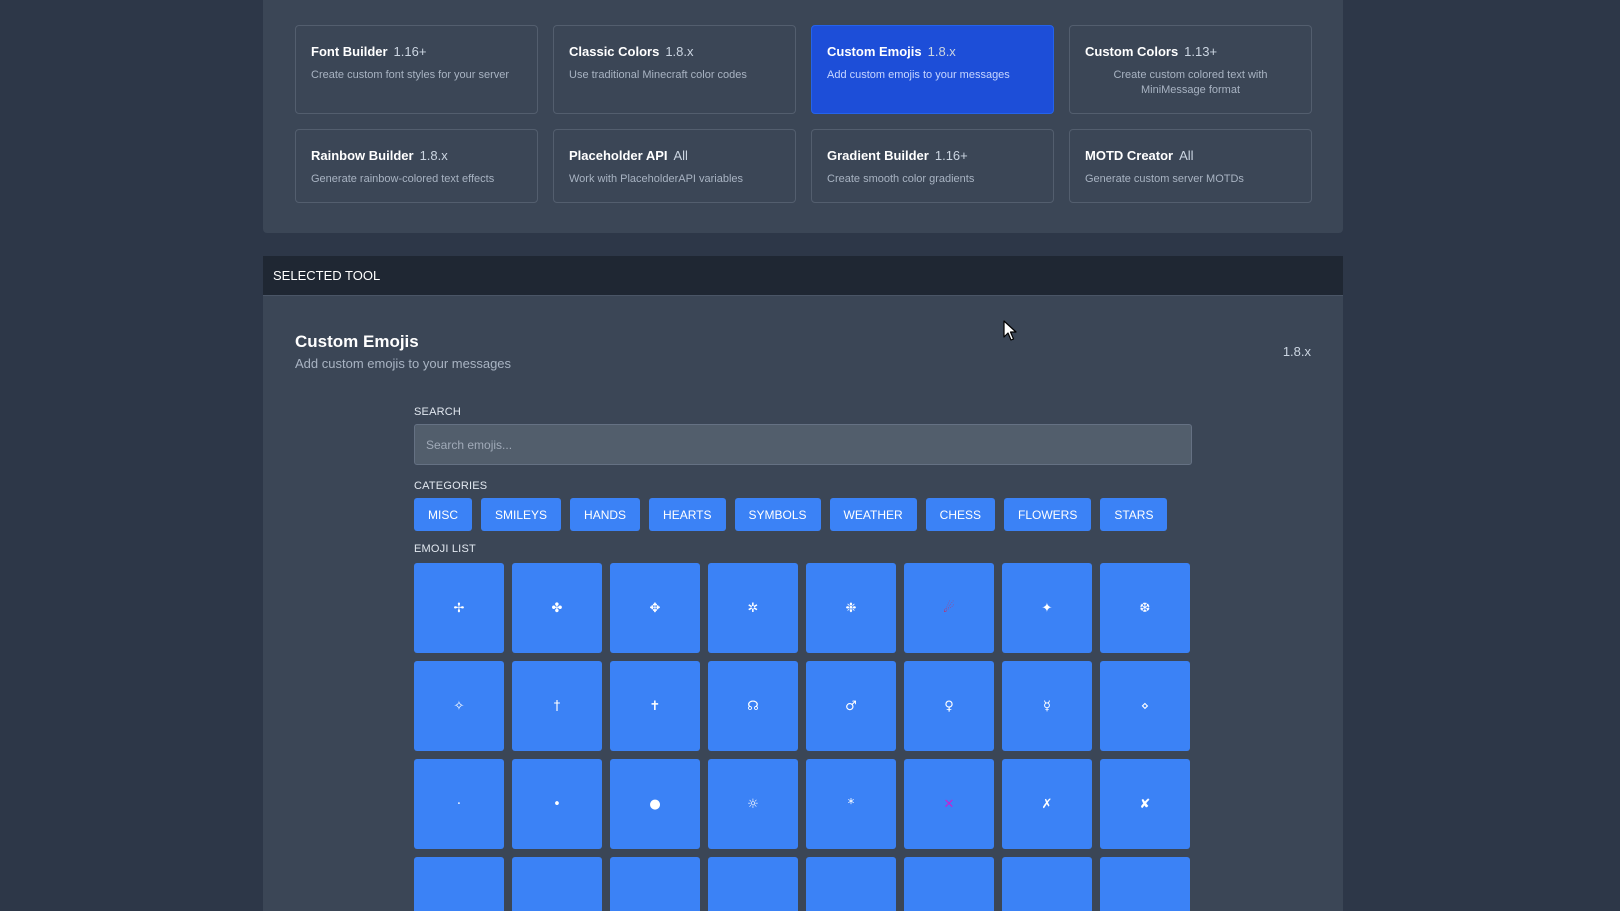 The width and height of the screenshot is (1620, 911). What do you see at coordinates (687, 514) in the screenshot?
I see `category-hearts-button: HEARTS` at bounding box center [687, 514].